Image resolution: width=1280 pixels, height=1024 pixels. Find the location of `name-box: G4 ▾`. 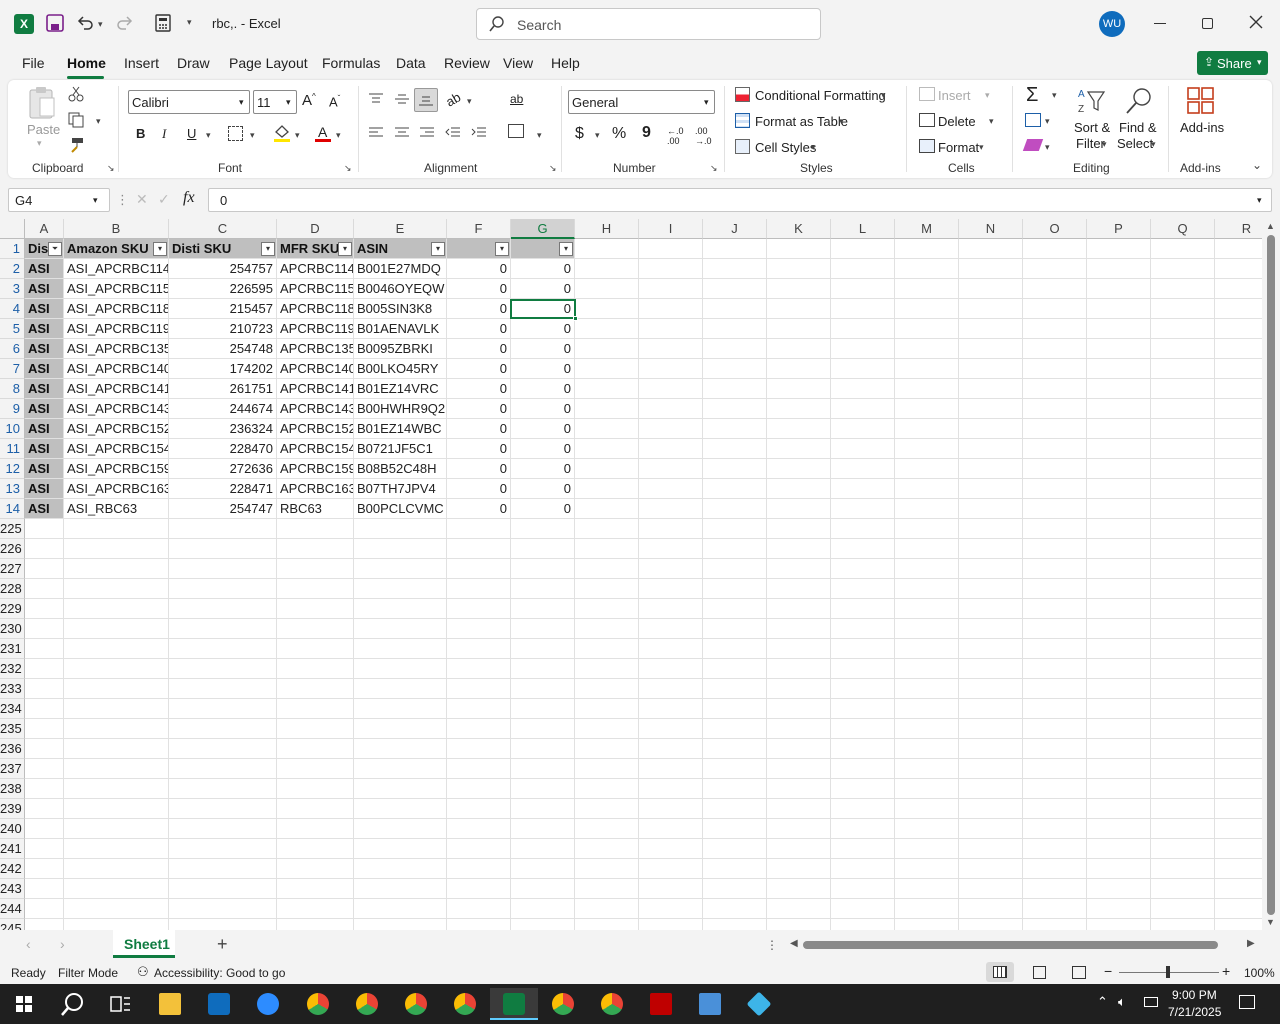

name-box: G4 ▾ is located at coordinates (59, 200).